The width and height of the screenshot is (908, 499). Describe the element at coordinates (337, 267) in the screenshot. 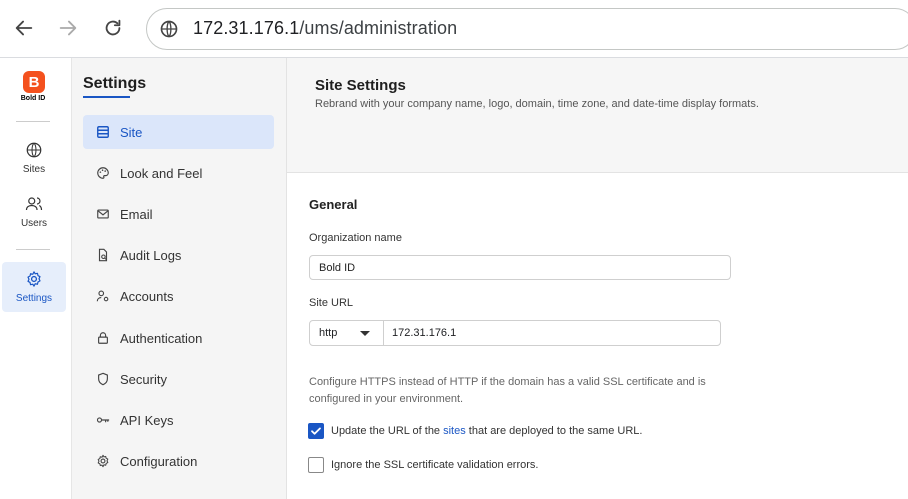

I see `org-name-value: Bold ID` at that location.